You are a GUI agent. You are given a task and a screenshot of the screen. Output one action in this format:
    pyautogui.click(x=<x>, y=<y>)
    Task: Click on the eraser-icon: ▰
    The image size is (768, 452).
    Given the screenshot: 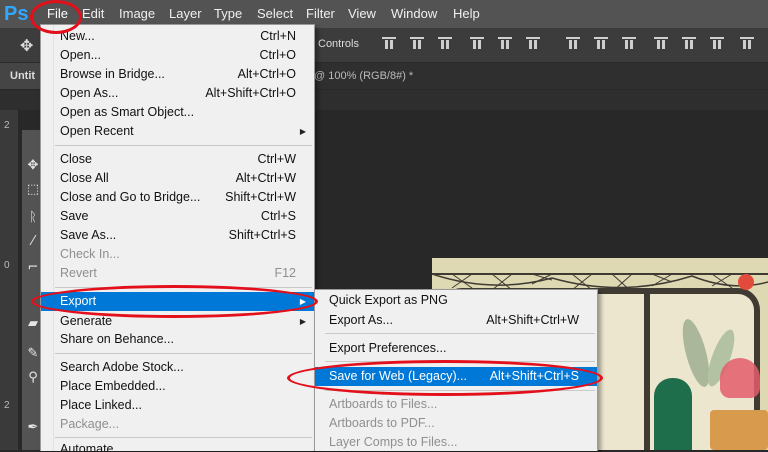 What is the action you would take?
    pyautogui.click(x=33, y=324)
    